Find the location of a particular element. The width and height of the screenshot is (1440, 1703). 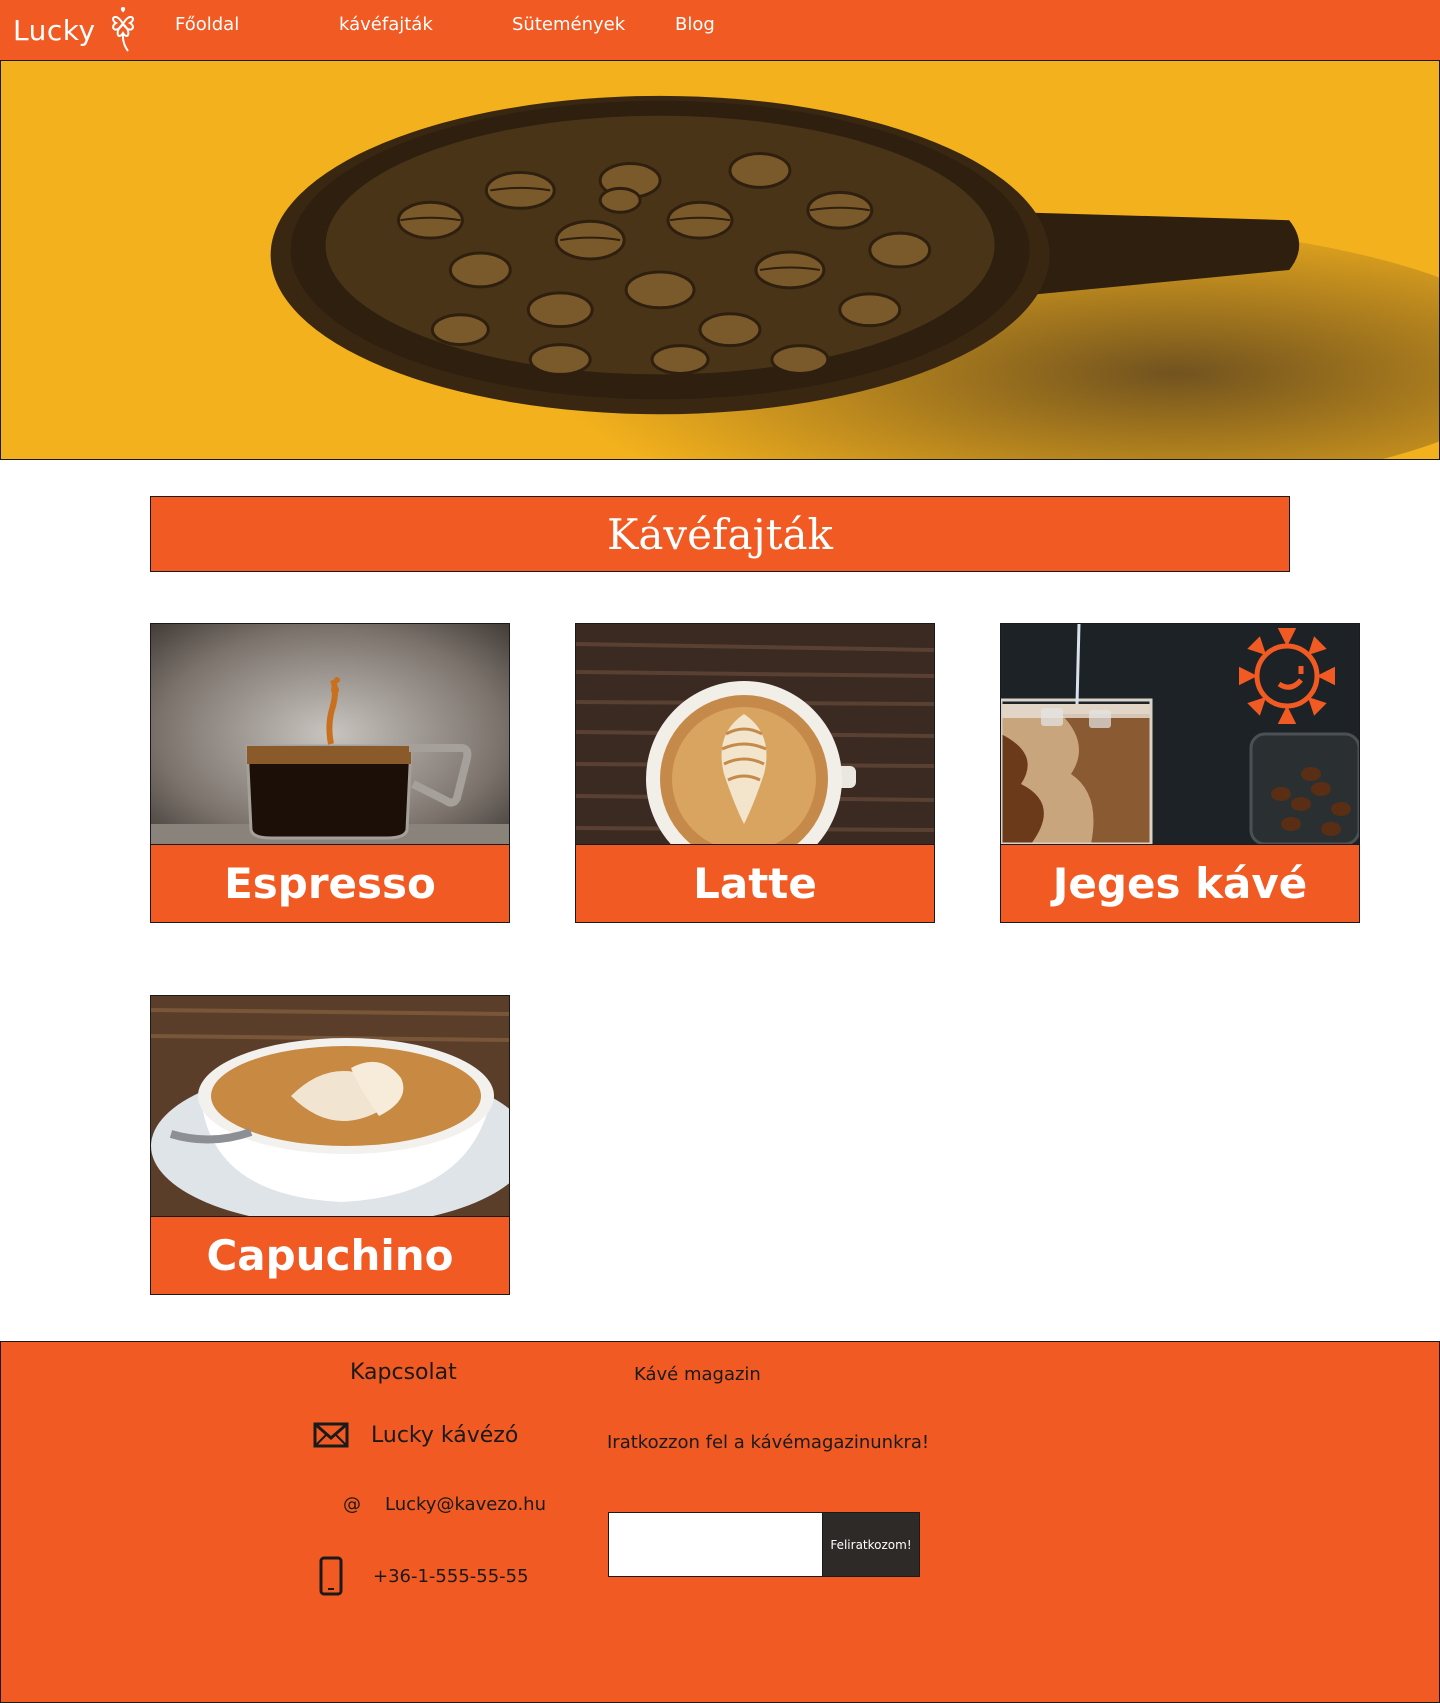

subscribe-form: Feliratkozom! is located at coordinates (764, 1544).